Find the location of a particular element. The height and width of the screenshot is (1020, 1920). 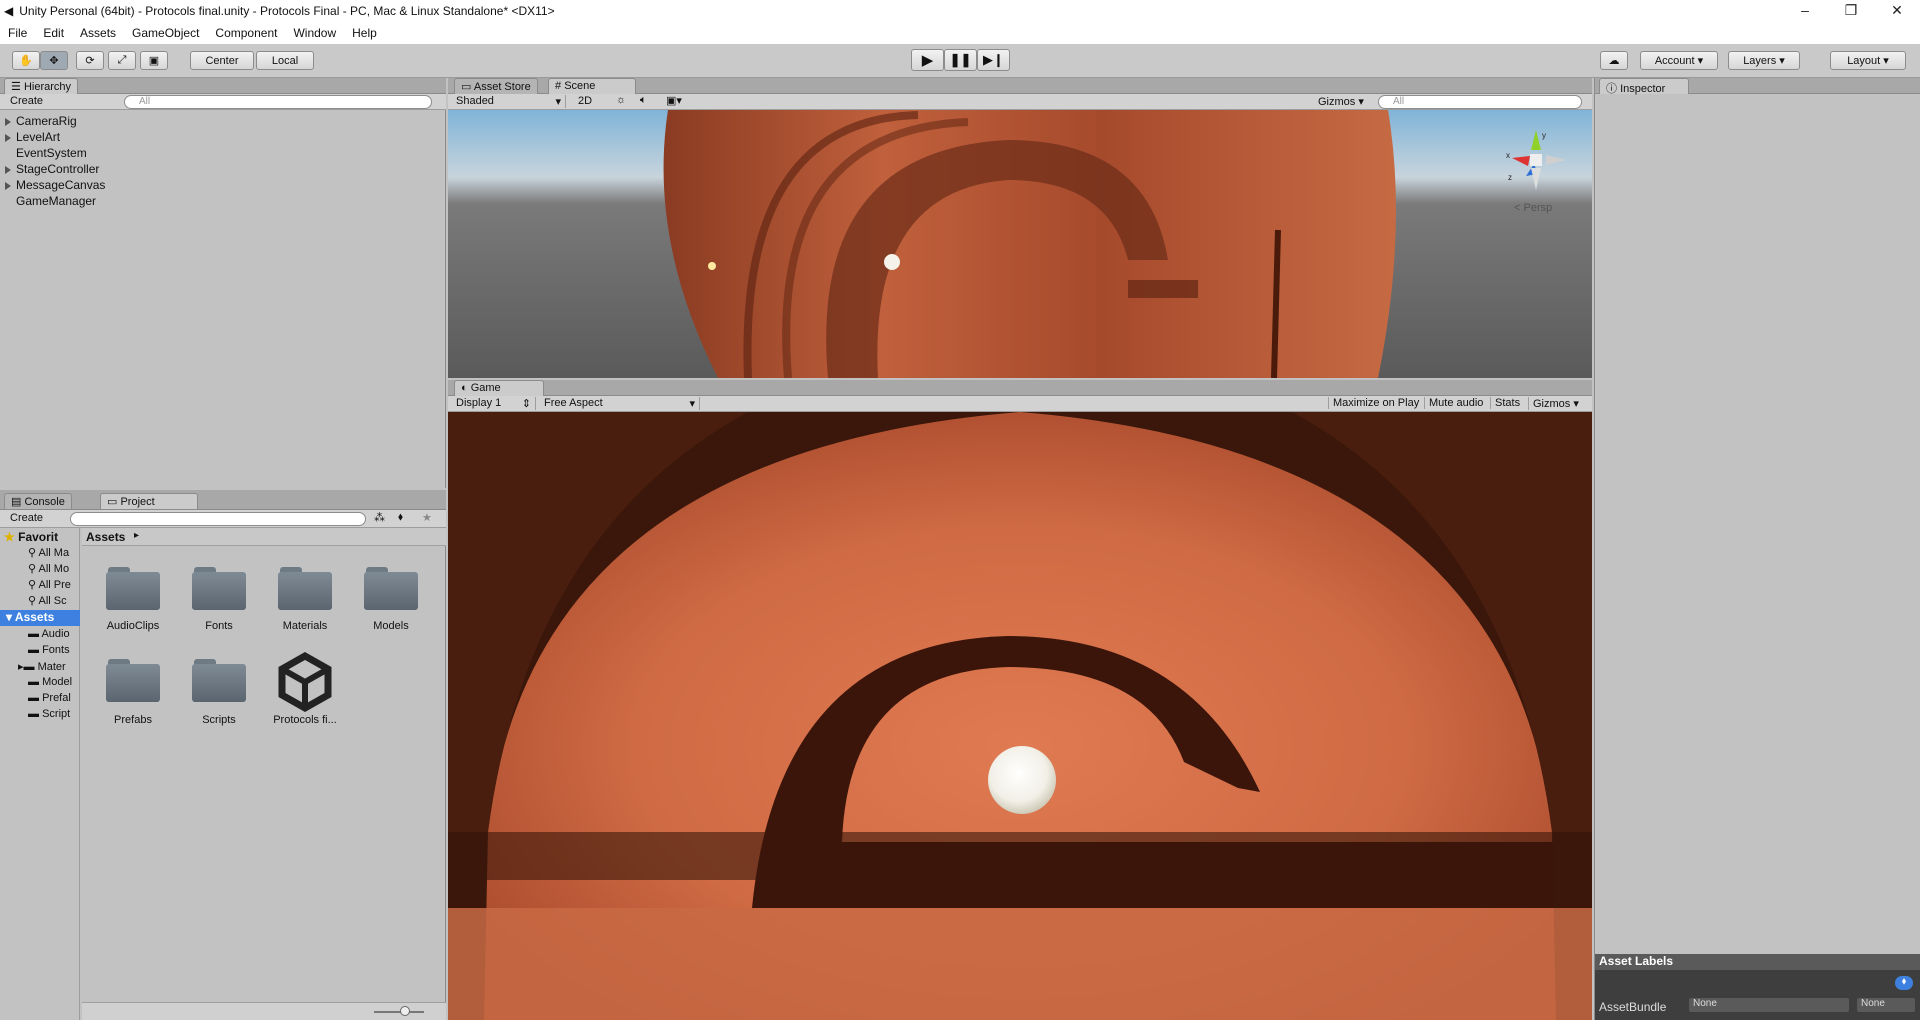

tree-folder-item: ▬ Prefal is located at coordinates (49, 698).